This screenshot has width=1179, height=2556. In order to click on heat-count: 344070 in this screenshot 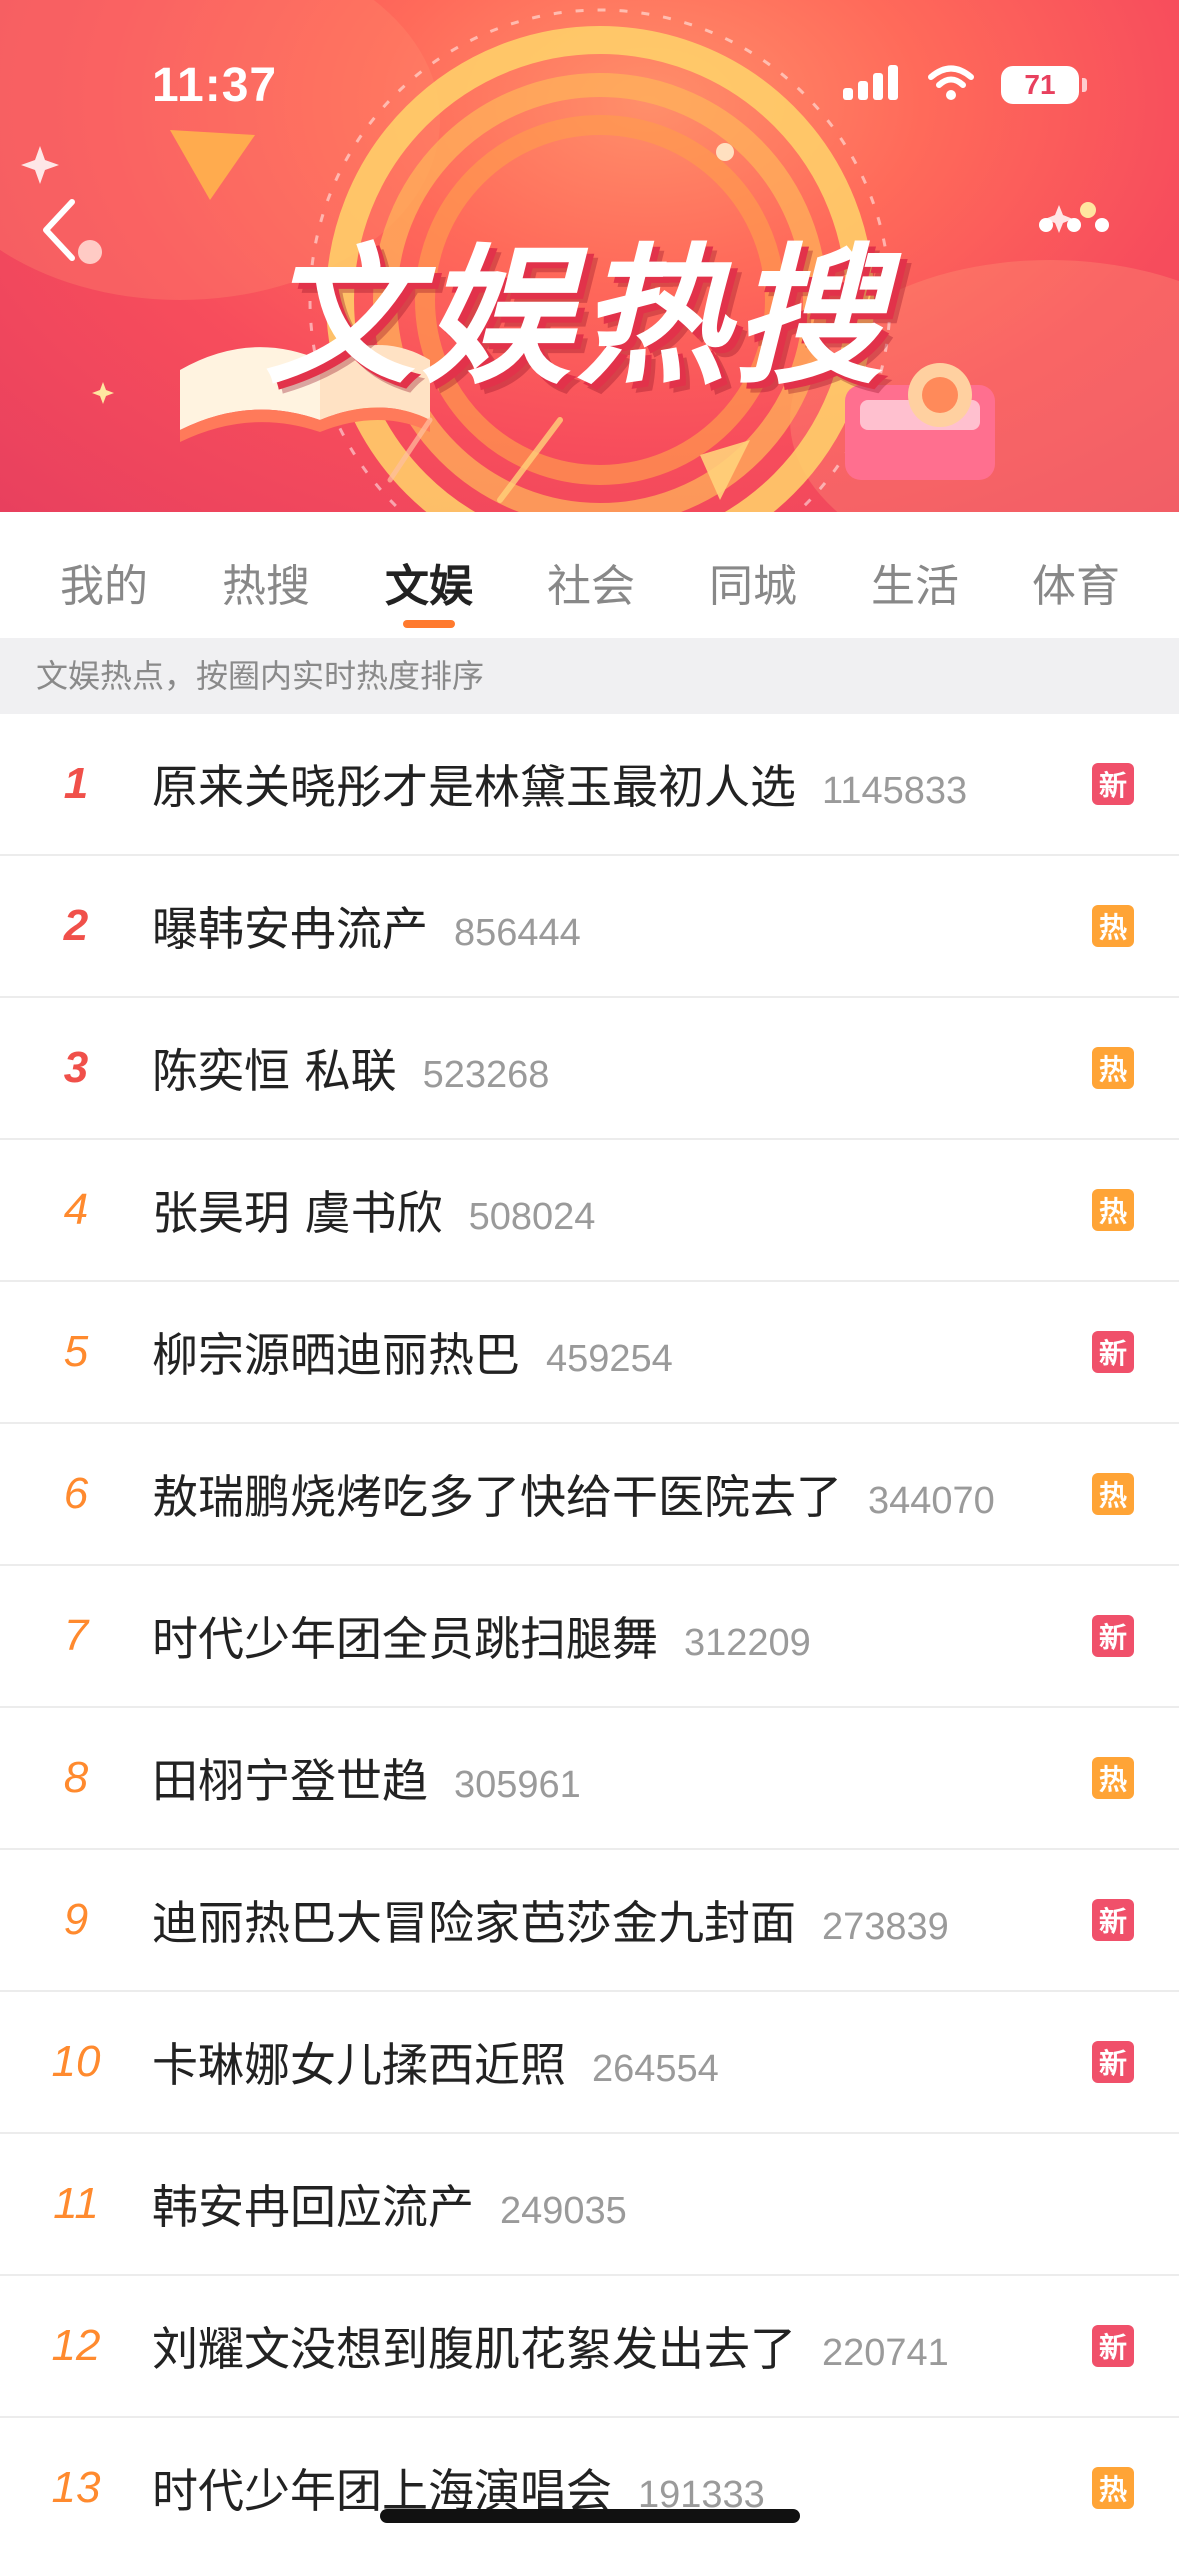, I will do `click(931, 1501)`.